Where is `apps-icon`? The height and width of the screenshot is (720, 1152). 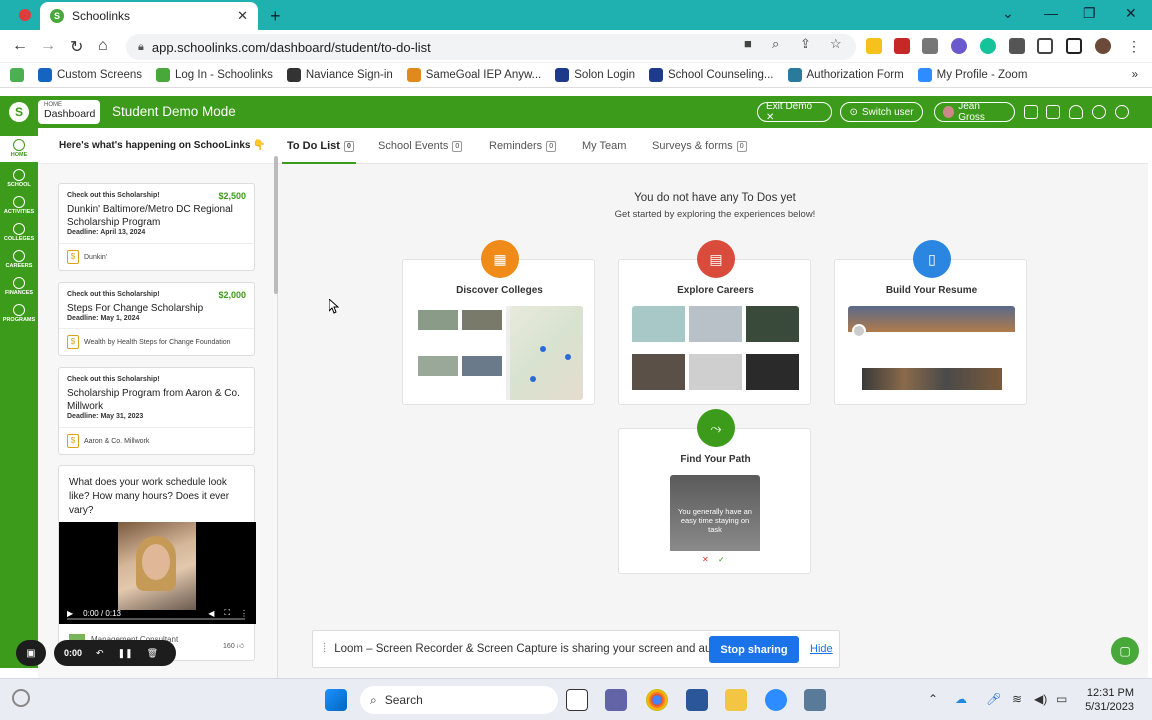 apps-icon is located at coordinates (17, 75).